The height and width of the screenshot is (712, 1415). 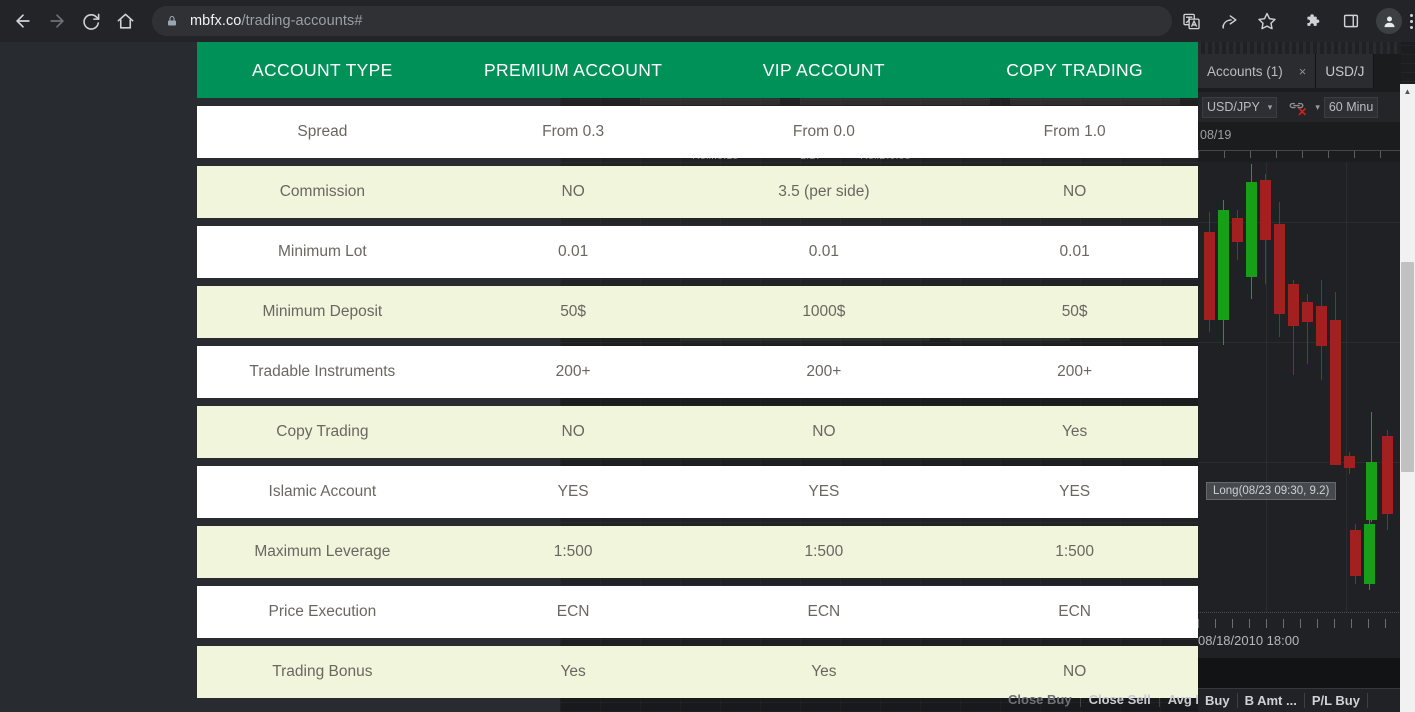 What do you see at coordinates (823, 69) in the screenshot?
I see `column-header-vip-account: VIP ACCOUNT` at bounding box center [823, 69].